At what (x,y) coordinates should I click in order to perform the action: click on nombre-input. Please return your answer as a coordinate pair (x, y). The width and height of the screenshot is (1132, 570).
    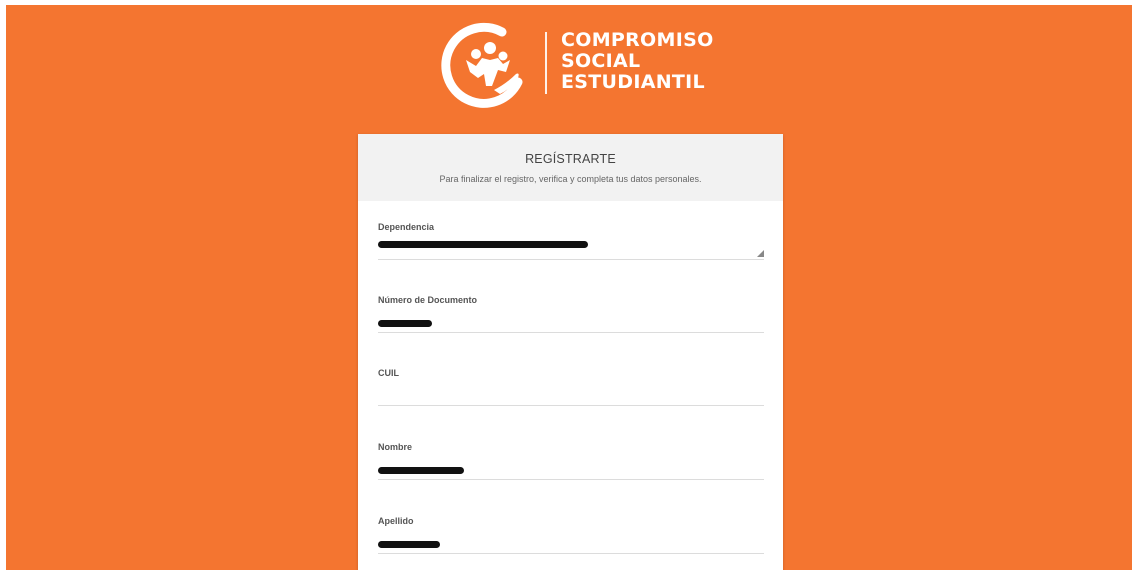
    Looking at the image, I should click on (571, 466).